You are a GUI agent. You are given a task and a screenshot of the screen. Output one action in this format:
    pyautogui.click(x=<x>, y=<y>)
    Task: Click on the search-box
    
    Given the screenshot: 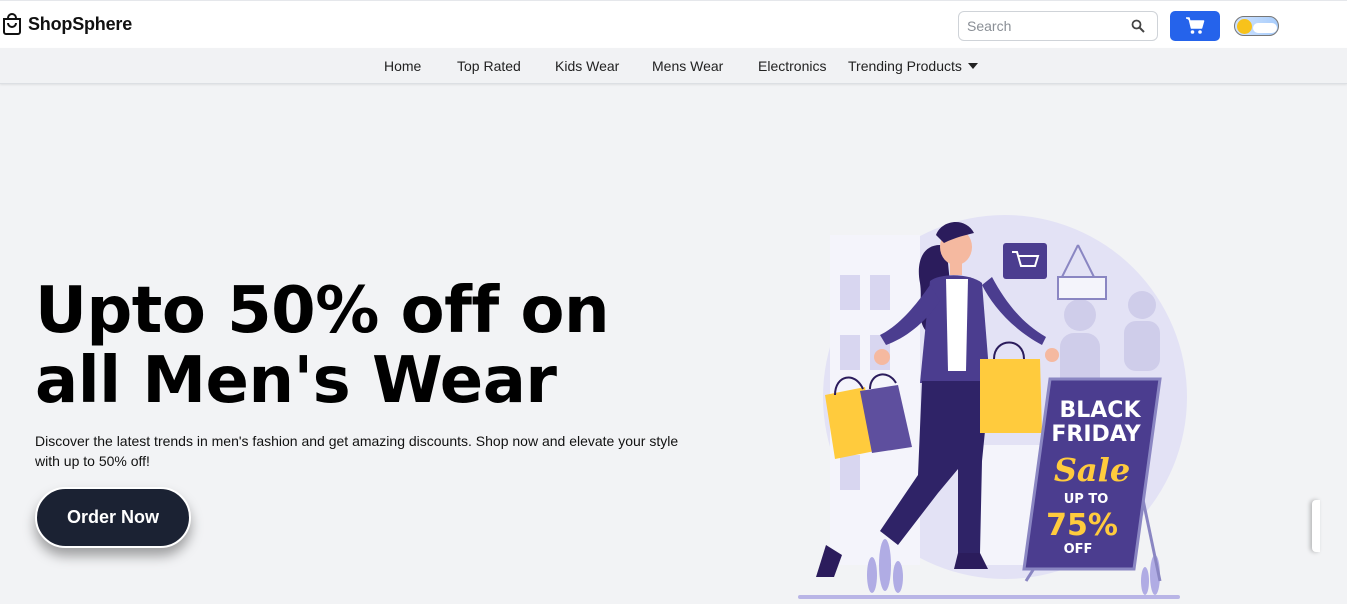 What is the action you would take?
    pyautogui.click(x=1058, y=26)
    